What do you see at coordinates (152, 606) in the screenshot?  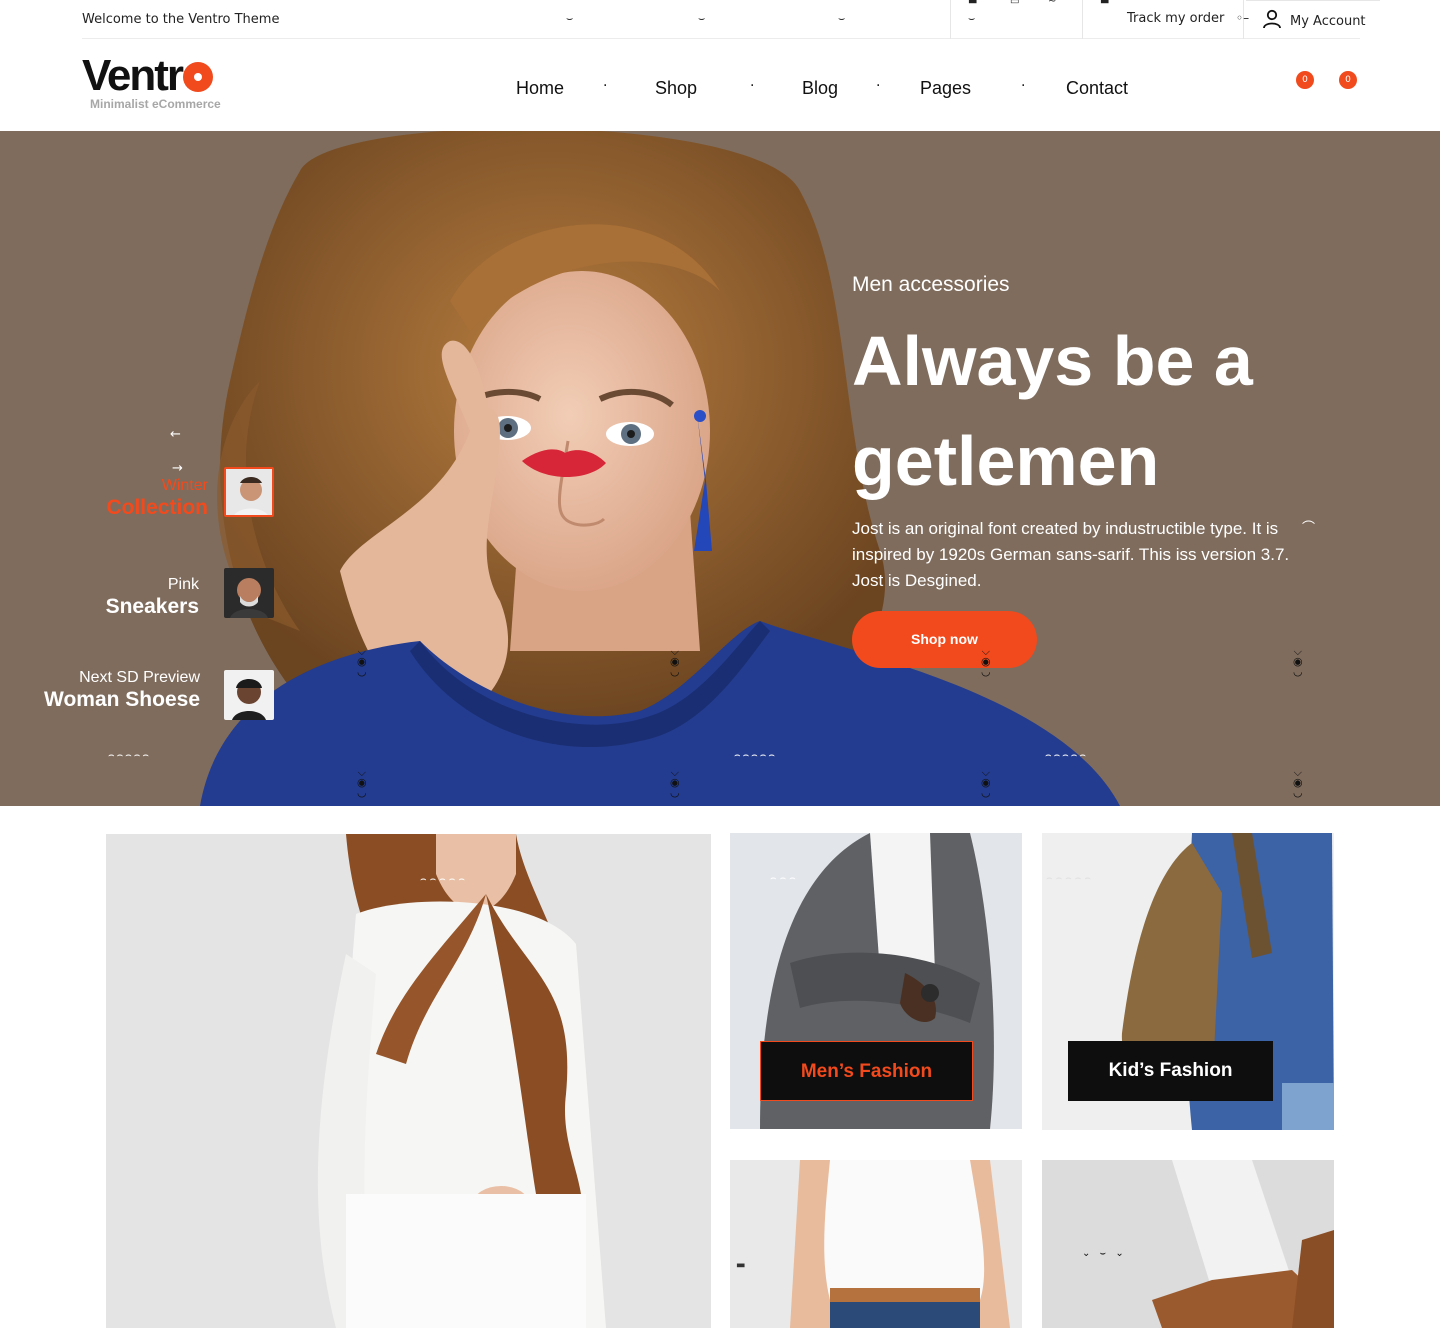 I see `slide-thumb-title: Sneakers` at bounding box center [152, 606].